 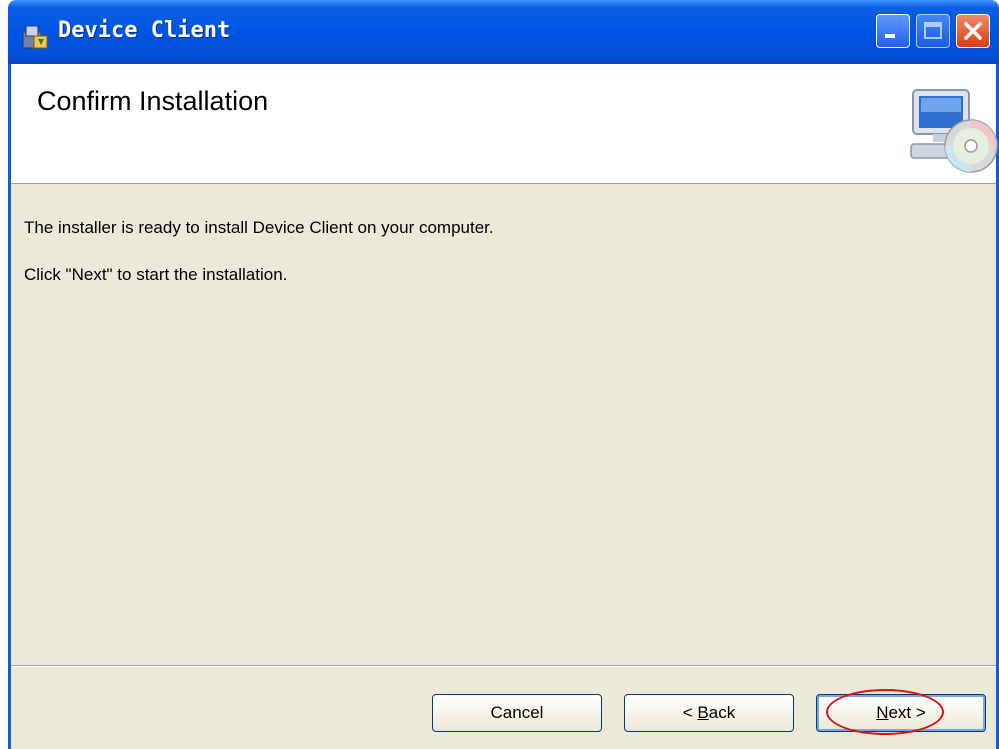 What do you see at coordinates (890, 36) in the screenshot?
I see `minimize-icon` at bounding box center [890, 36].